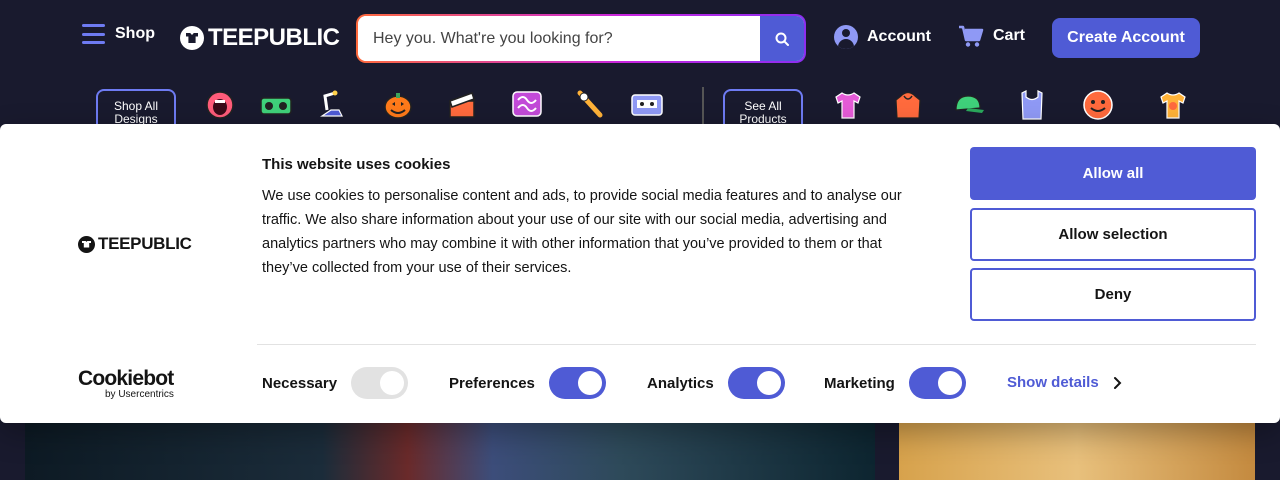 The image size is (1280, 480). I want to click on necessary-label: Necessary, so click(300, 383).